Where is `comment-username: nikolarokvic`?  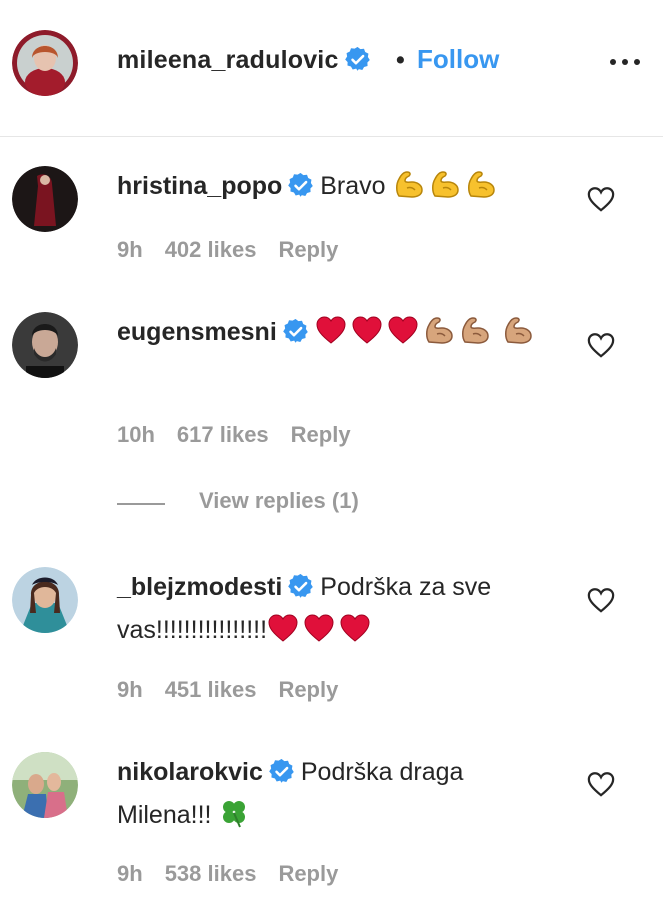
comment-username: nikolarokvic is located at coordinates (190, 772).